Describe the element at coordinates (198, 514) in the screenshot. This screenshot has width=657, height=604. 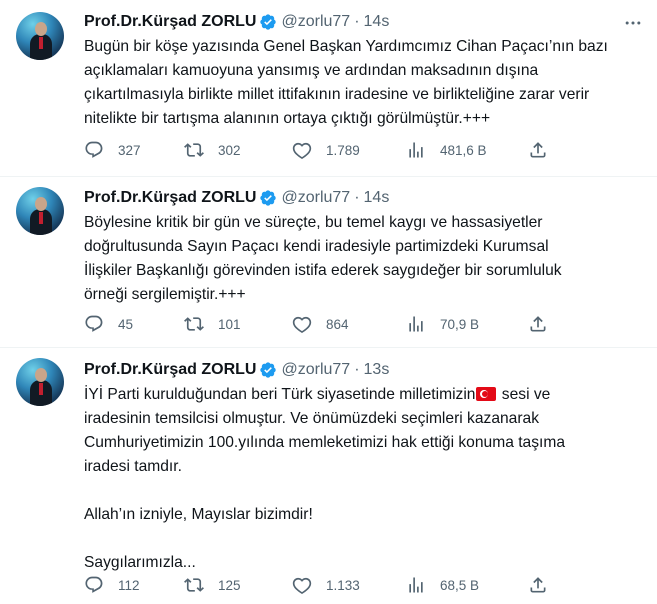
I see `tweet-text-line: Allah’ın izniyle, Mayıslar bizimdir!` at that location.